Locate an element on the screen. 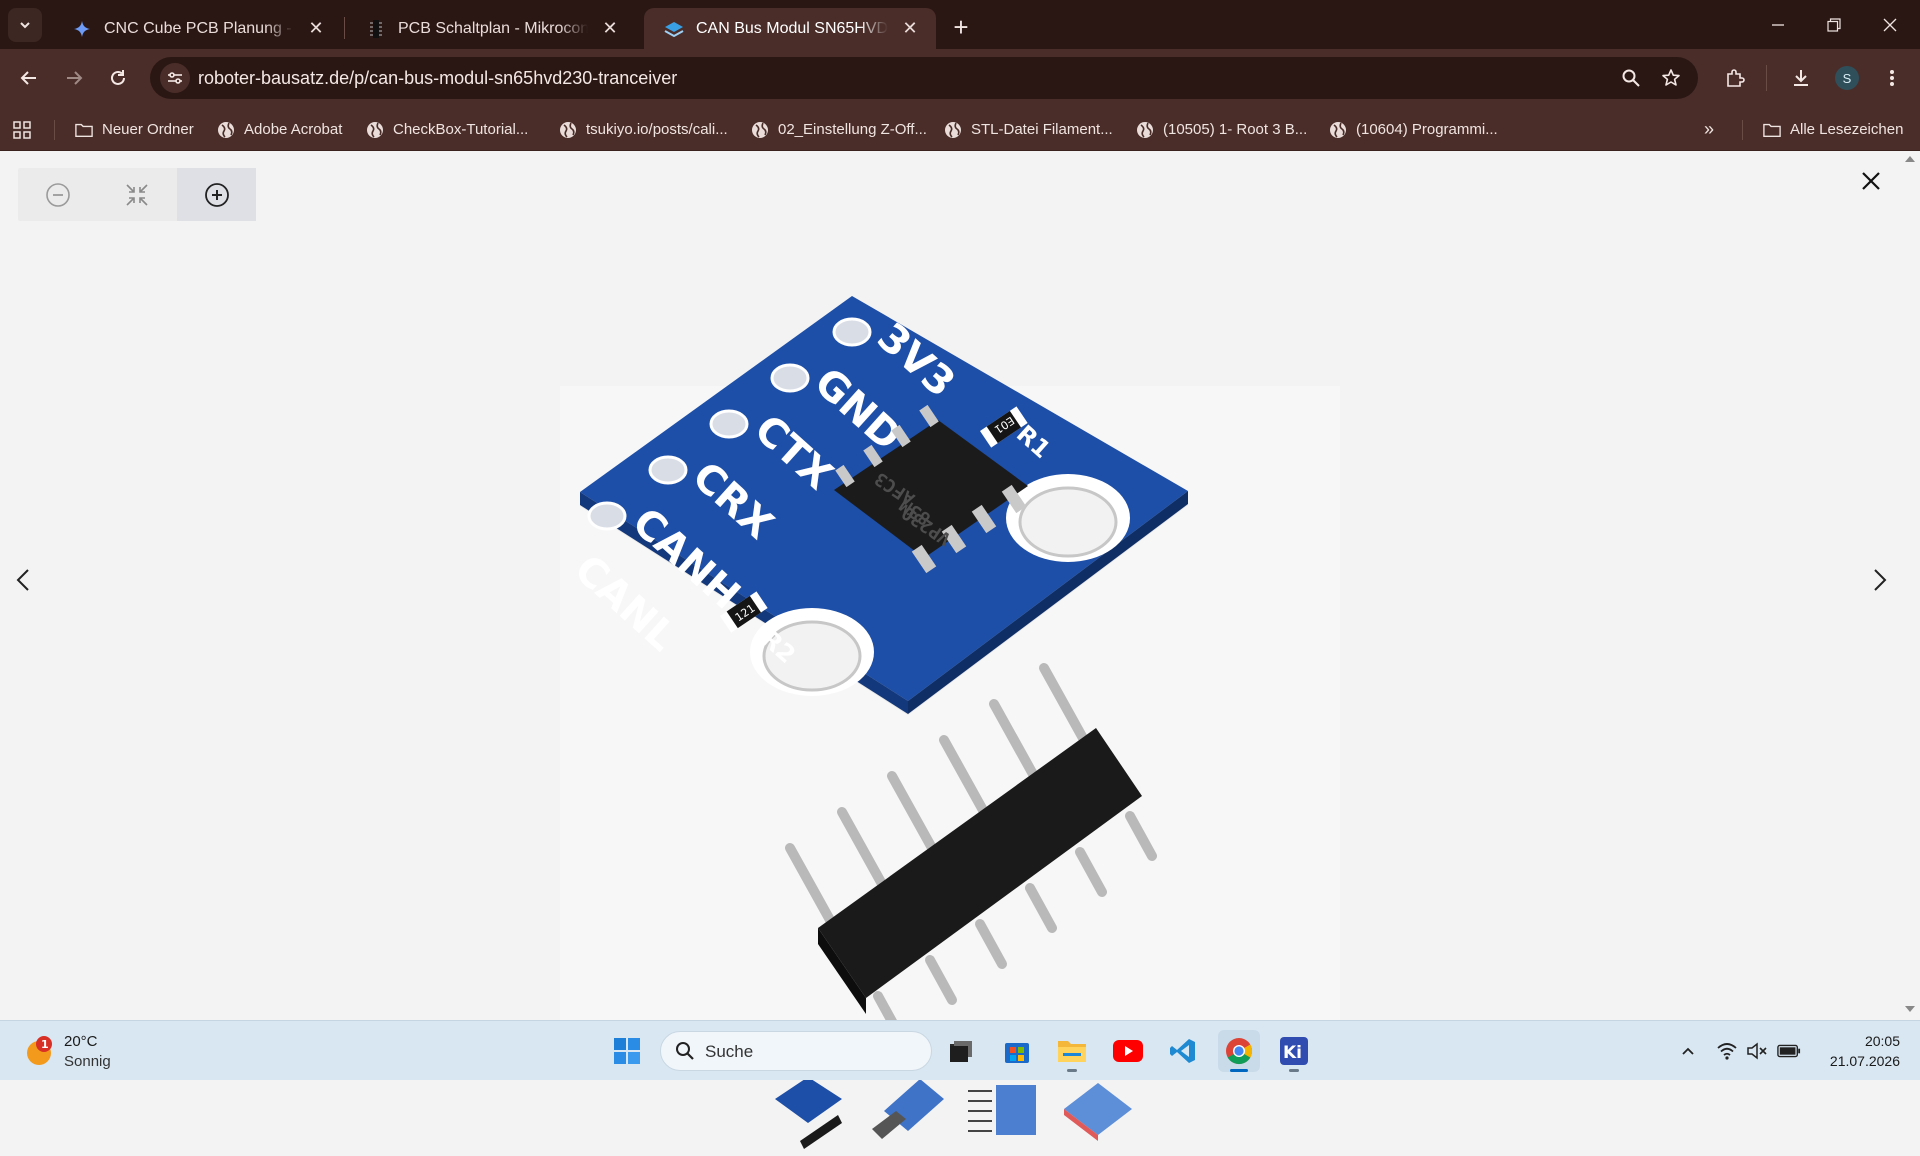 Image resolution: width=1920 pixels, height=1156 pixels. bookmarks-divider is located at coordinates (54, 130).